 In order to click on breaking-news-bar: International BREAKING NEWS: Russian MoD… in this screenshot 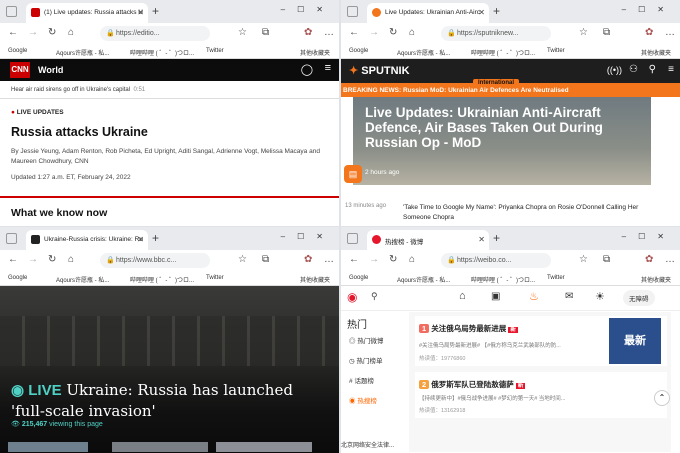, I will do `click(510, 88)`.